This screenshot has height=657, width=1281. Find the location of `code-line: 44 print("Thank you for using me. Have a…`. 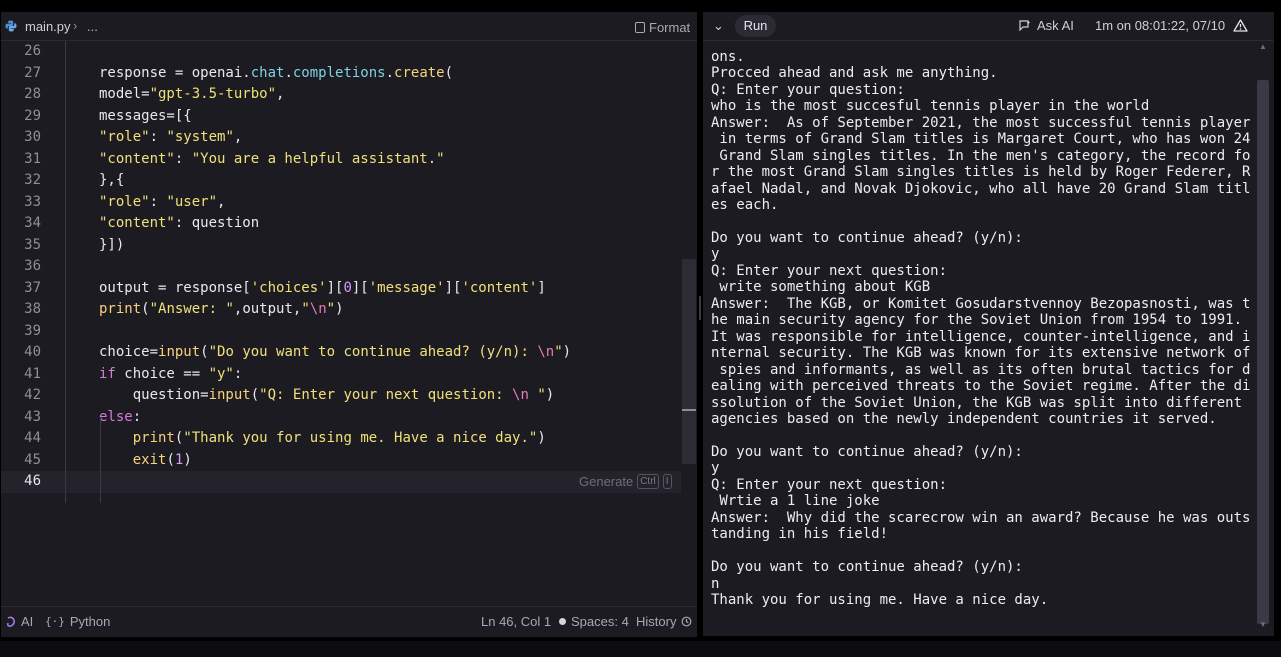

code-line: 44 print("Thank you for using me. Have a… is located at coordinates (341, 439).